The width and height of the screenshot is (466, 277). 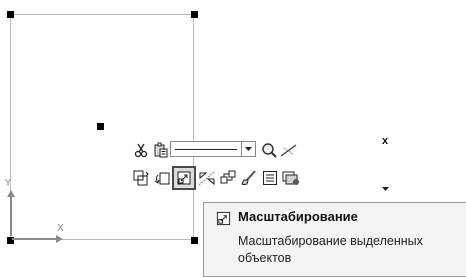 What do you see at coordinates (59, 239) in the screenshot?
I see `x-axis-arrow-icon` at bounding box center [59, 239].